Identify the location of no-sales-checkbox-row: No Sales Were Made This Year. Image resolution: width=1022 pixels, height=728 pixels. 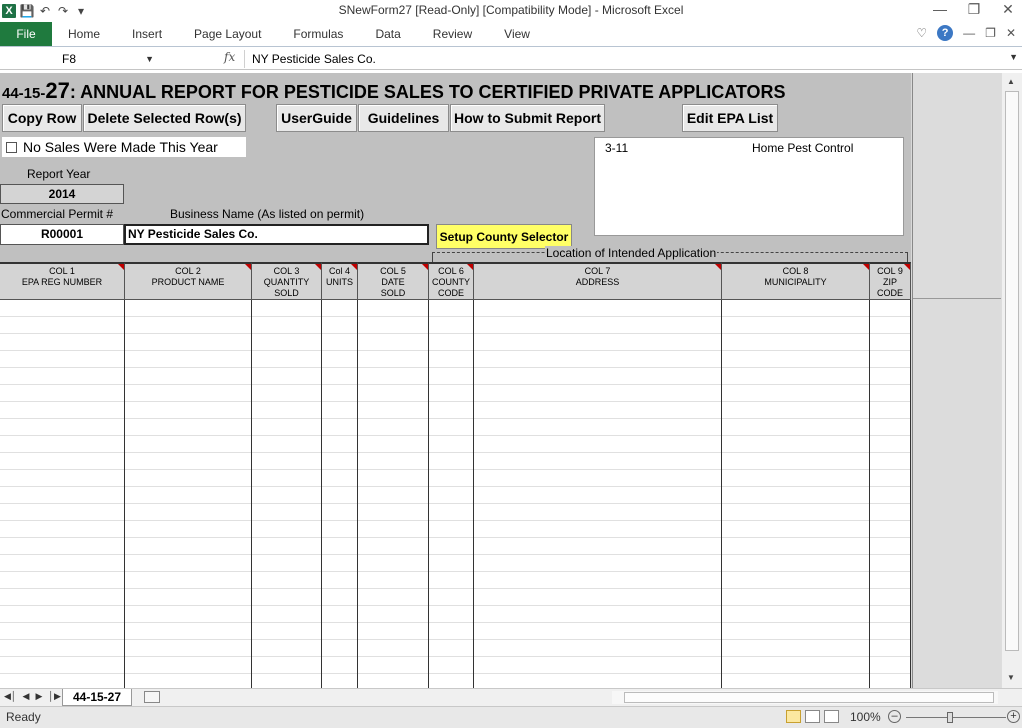
(124, 147).